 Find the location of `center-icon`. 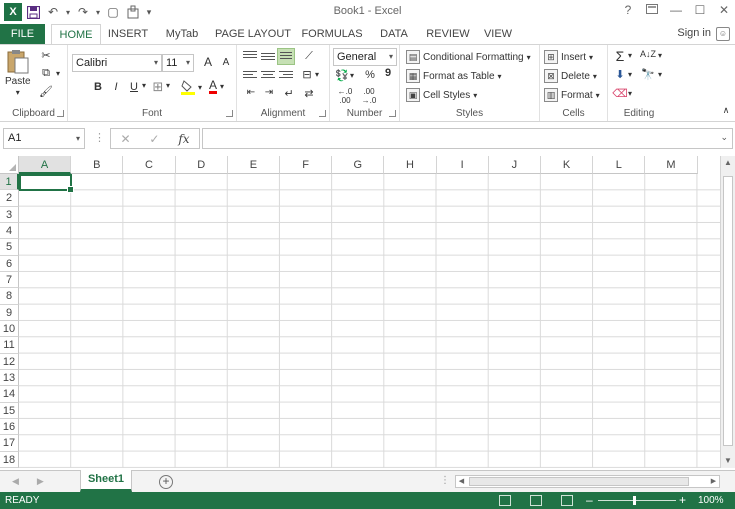

center-icon is located at coordinates (268, 77).